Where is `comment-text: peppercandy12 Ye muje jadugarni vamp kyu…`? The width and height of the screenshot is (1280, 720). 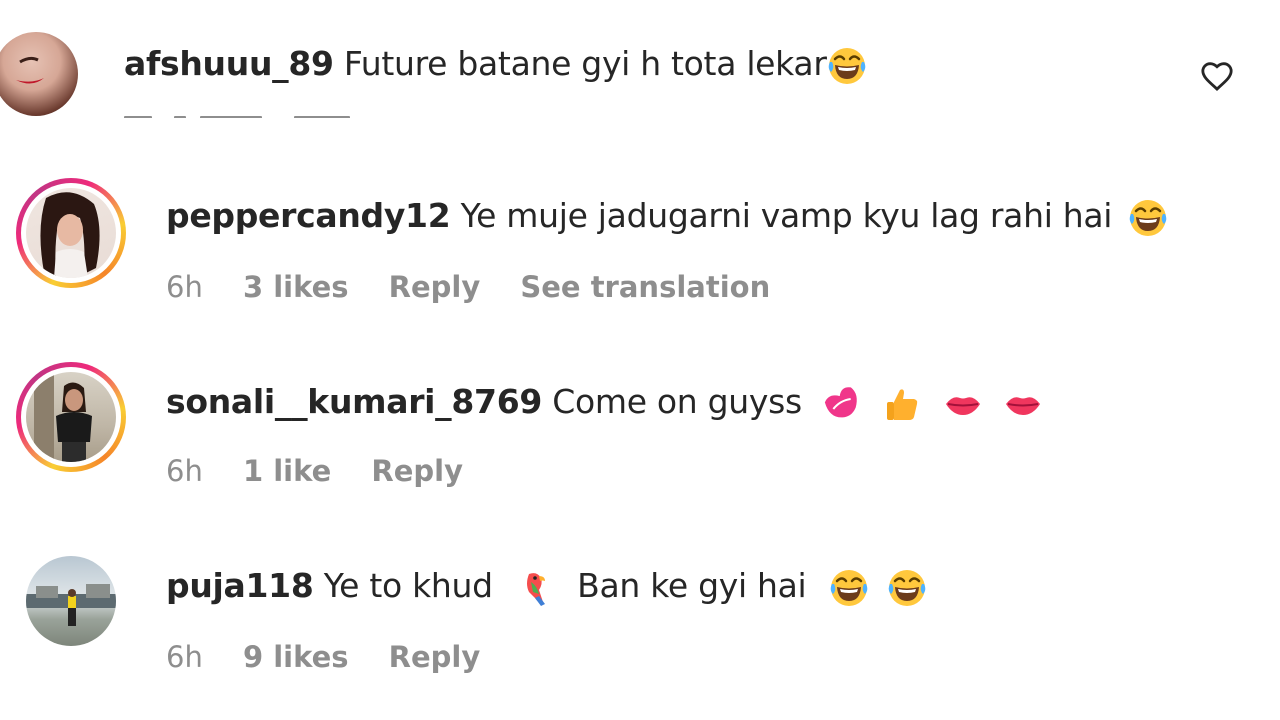 comment-text: peppercandy12 Ye muje jadugarni vamp kyu… is located at coordinates (667, 217).